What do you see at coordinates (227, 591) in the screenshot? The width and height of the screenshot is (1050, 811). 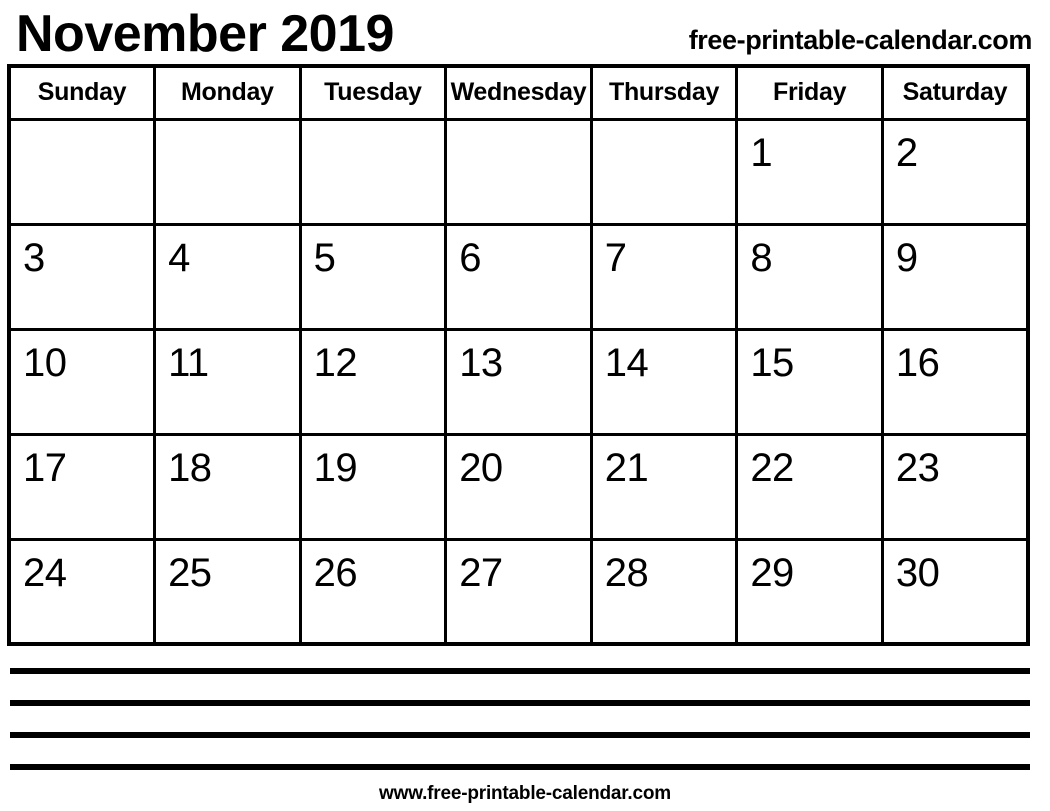 I see `day-cell: 25` at bounding box center [227, 591].